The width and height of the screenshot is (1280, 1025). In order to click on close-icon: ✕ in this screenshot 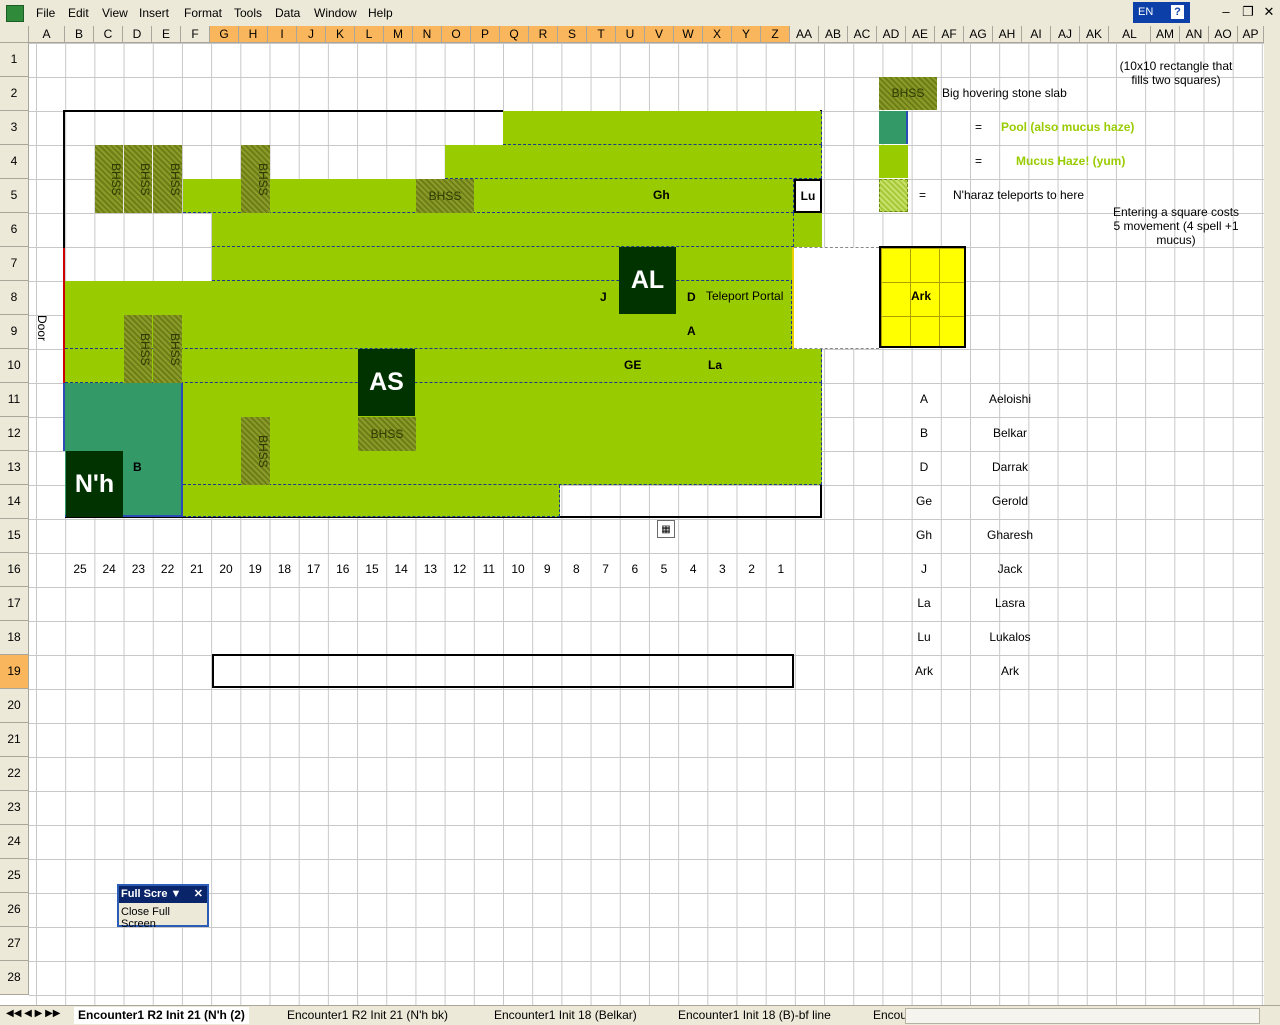, I will do `click(1269, 12)`.